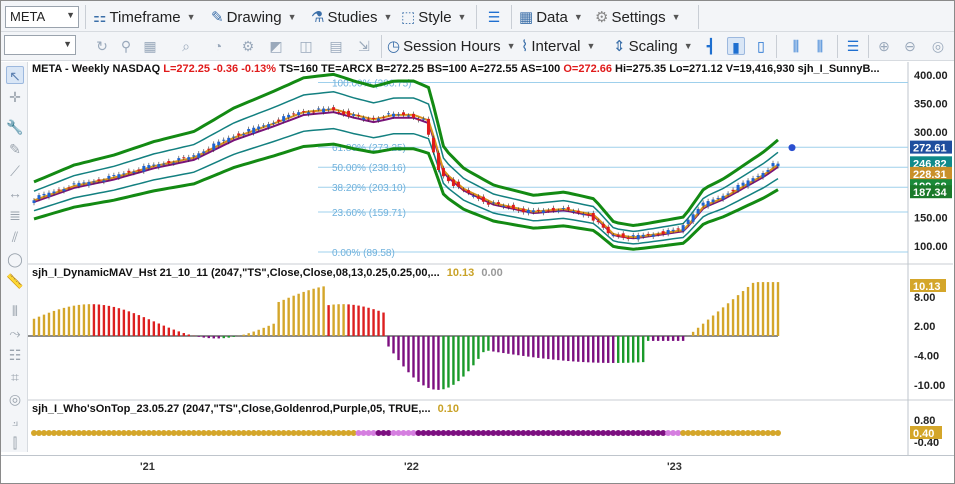 Image resolution: width=955 pixels, height=484 pixels. Describe the element at coordinates (150, 46) in the screenshot. I see `grid-icon: ▦` at that location.